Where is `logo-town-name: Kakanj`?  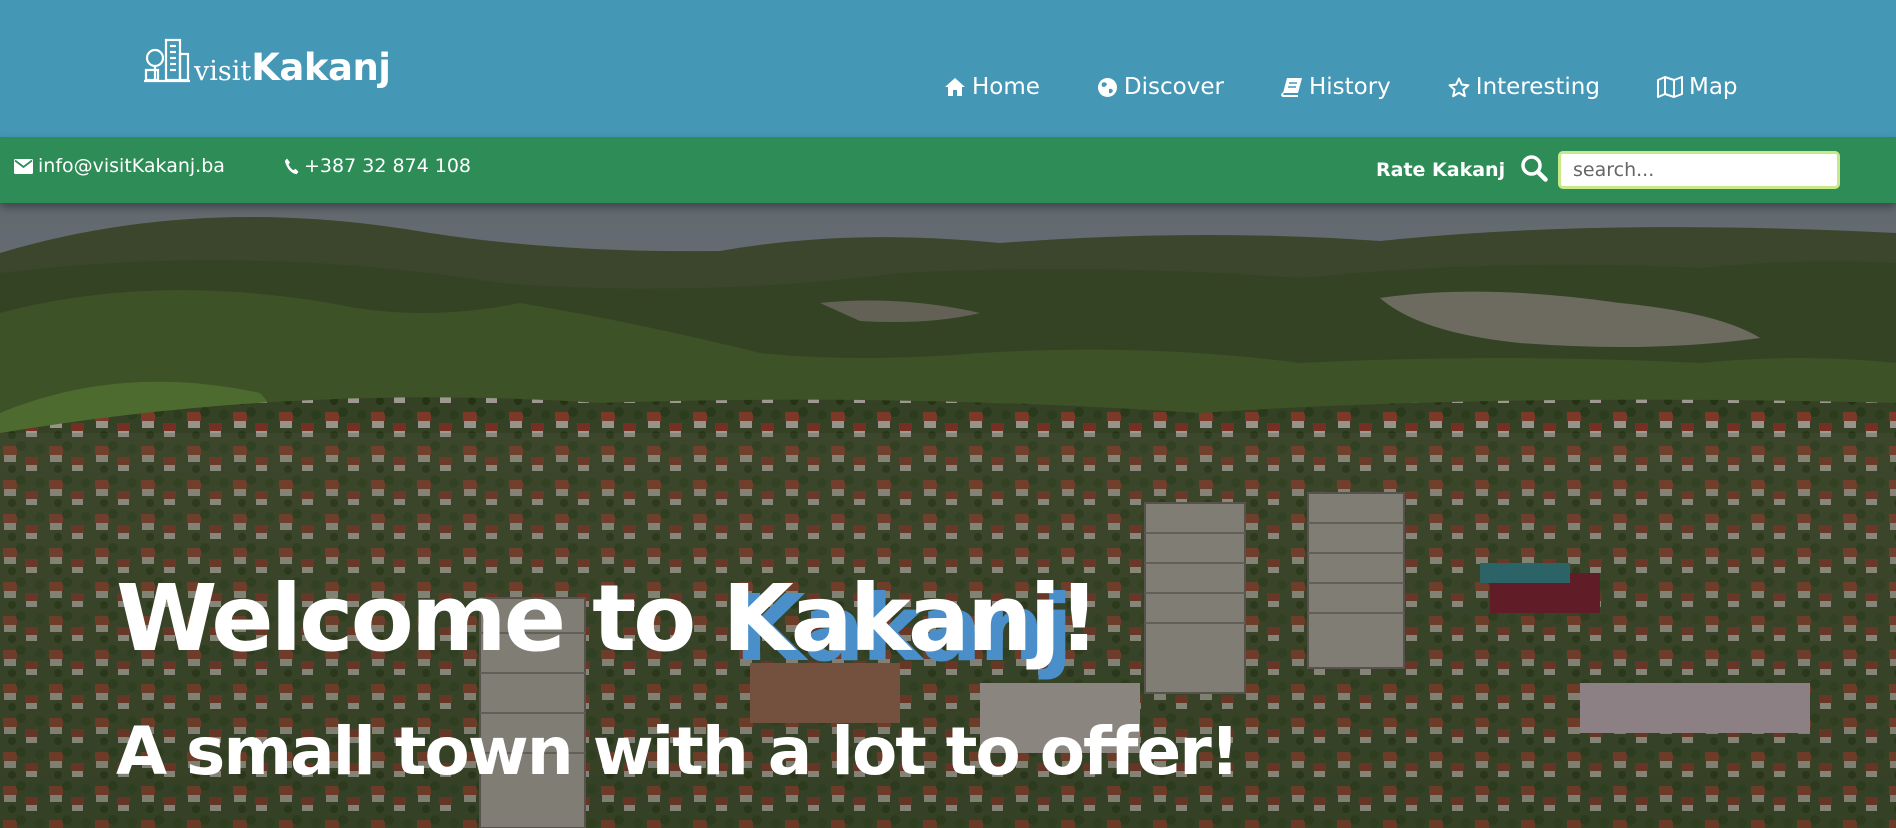 logo-town-name: Kakanj is located at coordinates (321, 67).